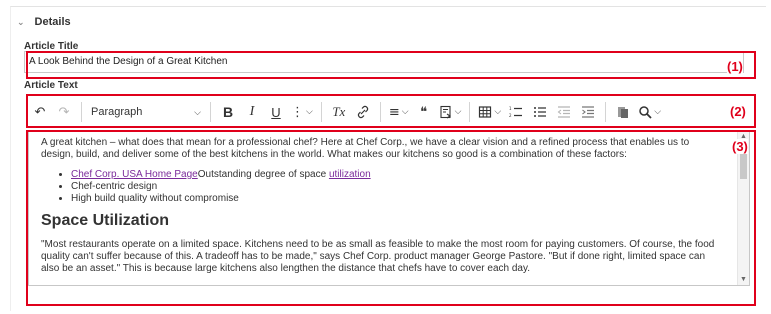 The width and height of the screenshot is (771, 314). Describe the element at coordinates (396, 199) in the screenshot. I see `list-item: High build quality without compromise` at that location.